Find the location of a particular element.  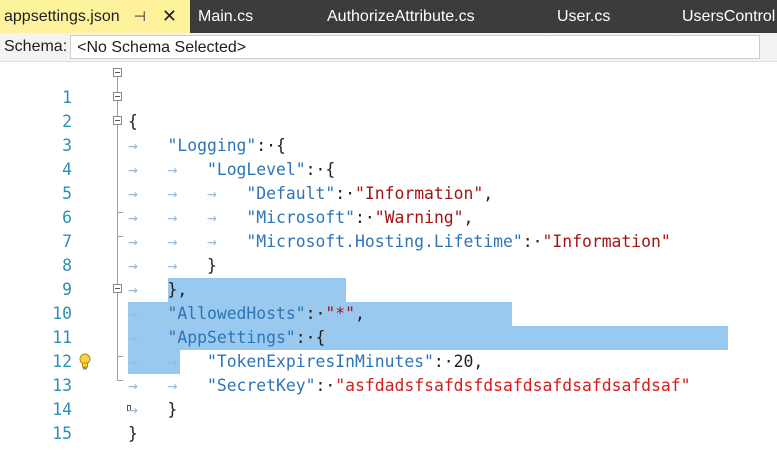

line-number: 15 is located at coordinates (62, 433).